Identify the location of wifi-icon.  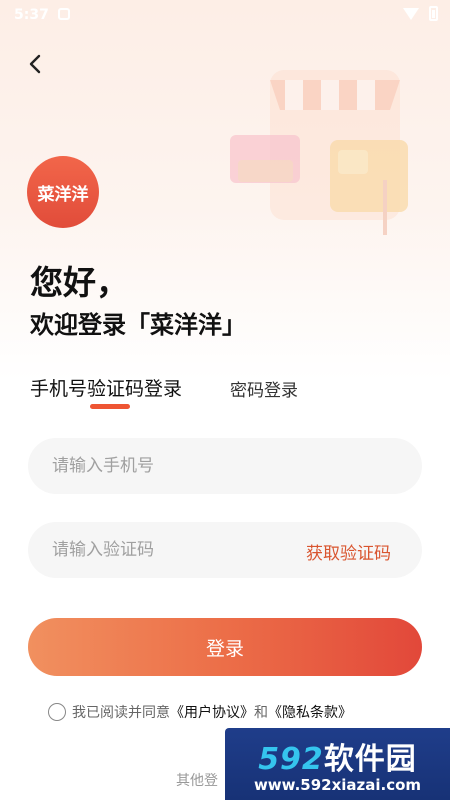
(411, 13).